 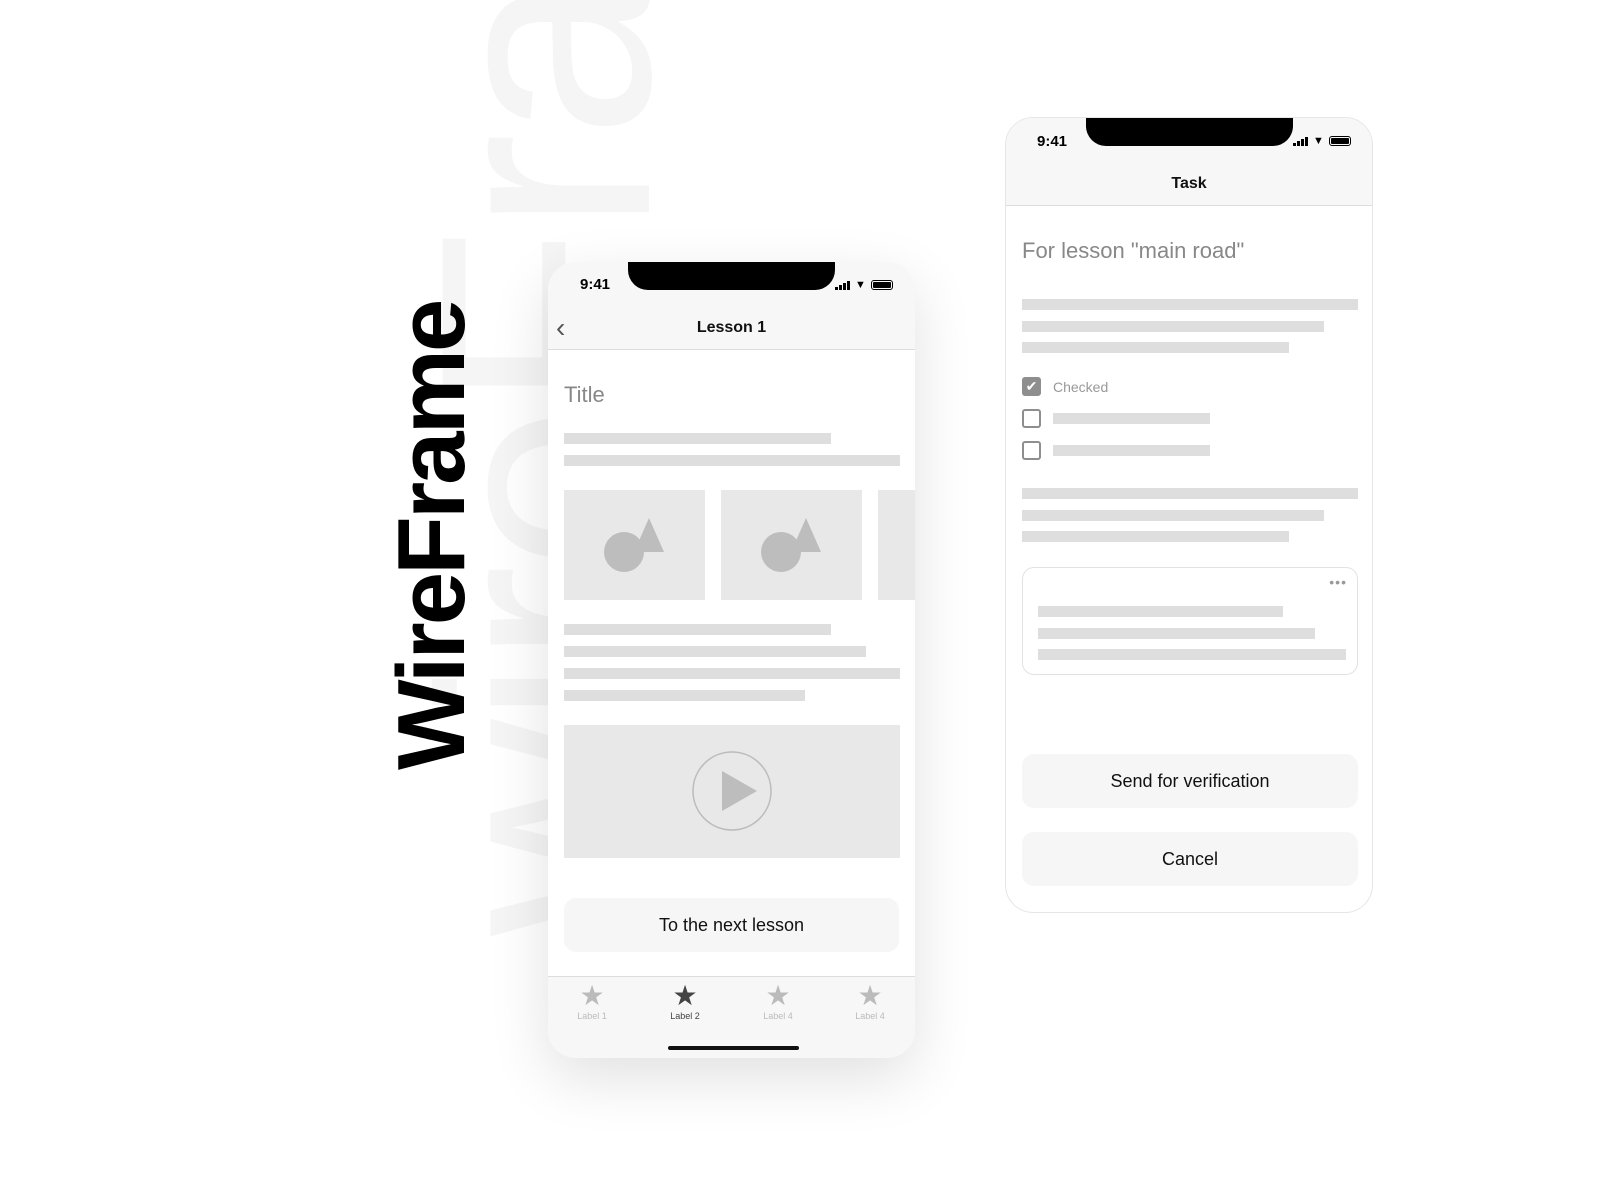 I want to click on checkmark-icon: ✔, so click(x=1031, y=386).